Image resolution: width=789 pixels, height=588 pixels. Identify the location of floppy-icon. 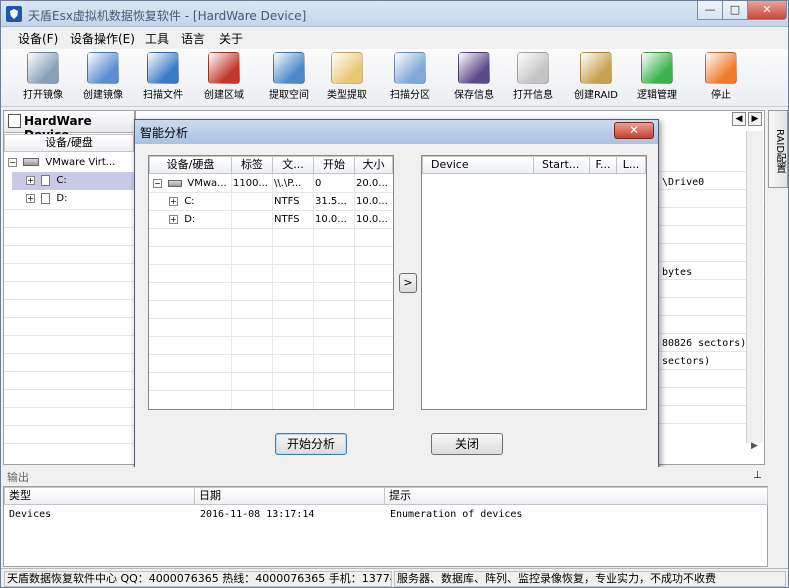
(474, 68).